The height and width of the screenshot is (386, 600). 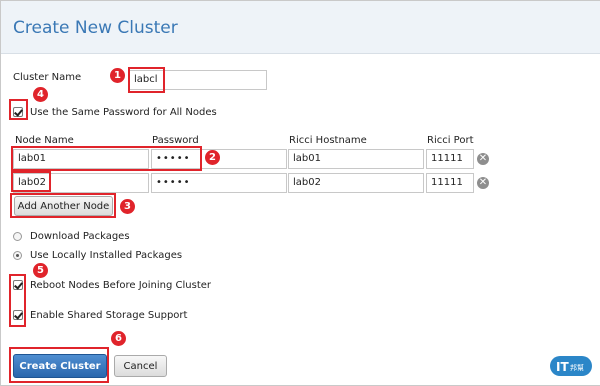 What do you see at coordinates (80, 236) in the screenshot?
I see `download-packages-label: Download Packages` at bounding box center [80, 236].